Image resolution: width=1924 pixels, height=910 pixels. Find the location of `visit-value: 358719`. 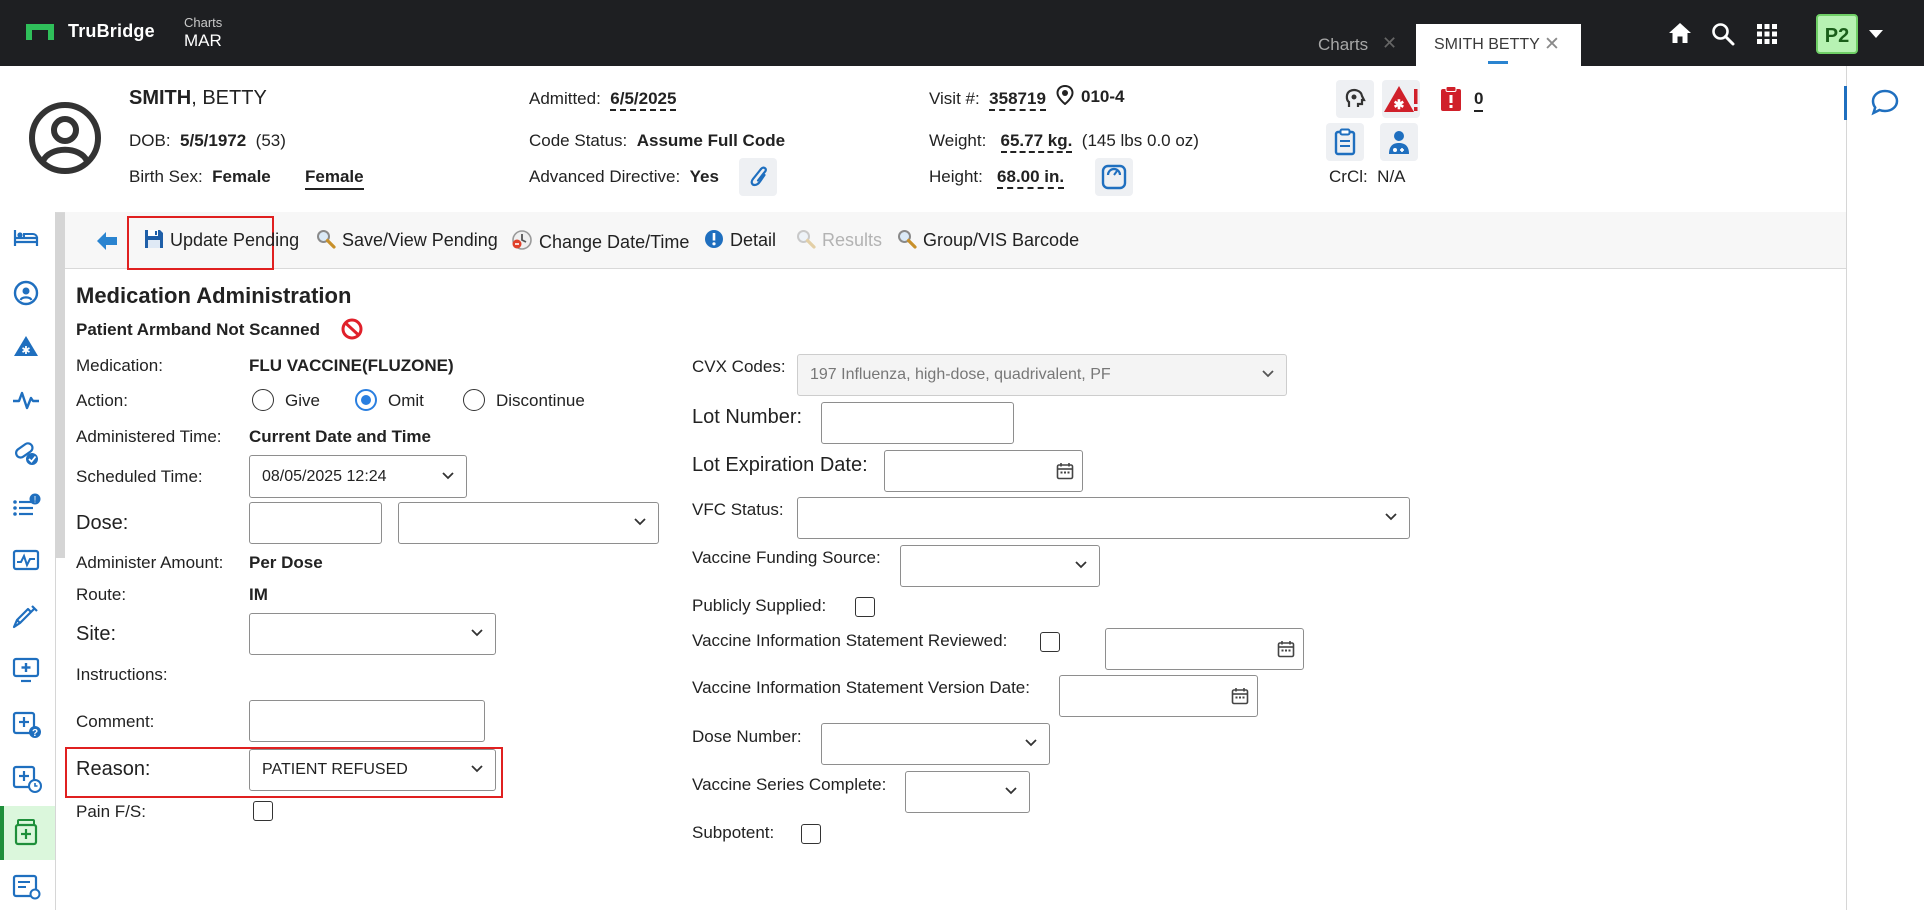

visit-value: 358719 is located at coordinates (1017, 100).